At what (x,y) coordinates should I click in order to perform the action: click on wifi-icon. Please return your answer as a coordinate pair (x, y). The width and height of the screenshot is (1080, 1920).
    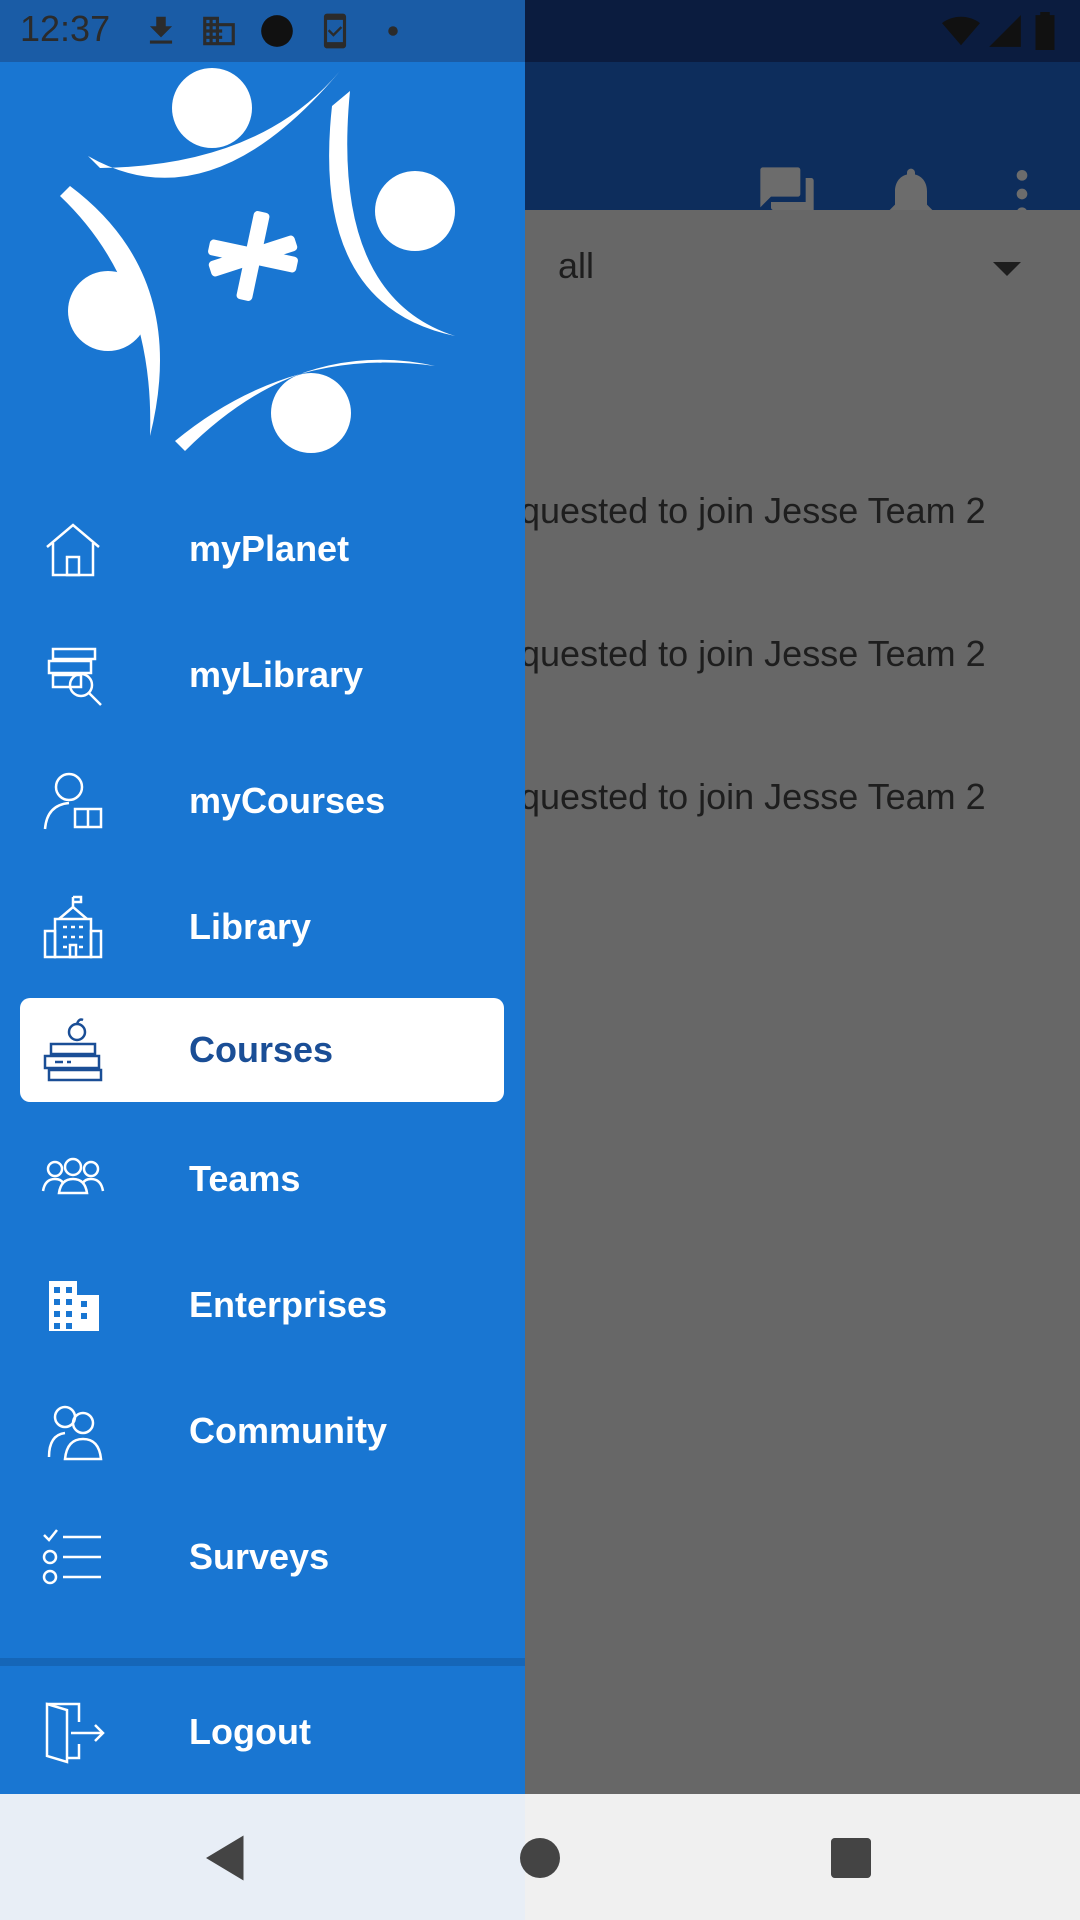
    Looking at the image, I should click on (961, 31).